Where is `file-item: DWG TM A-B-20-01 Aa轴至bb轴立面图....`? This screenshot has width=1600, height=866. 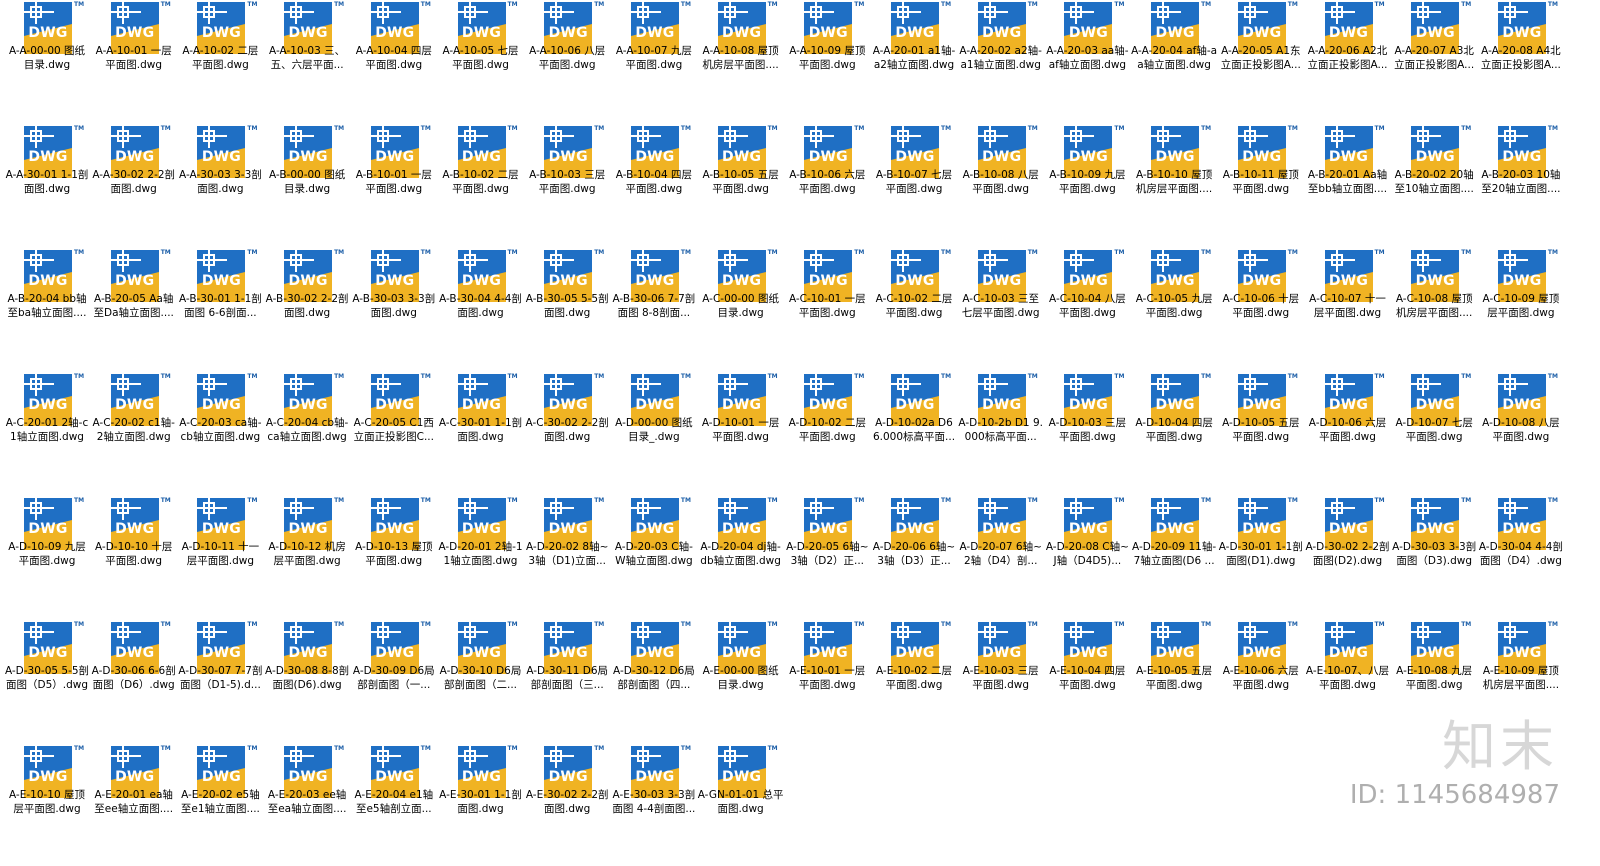
file-item: DWG TM A-B-20-01 Aa轴至bb轴立面图.... is located at coordinates (1348, 185).